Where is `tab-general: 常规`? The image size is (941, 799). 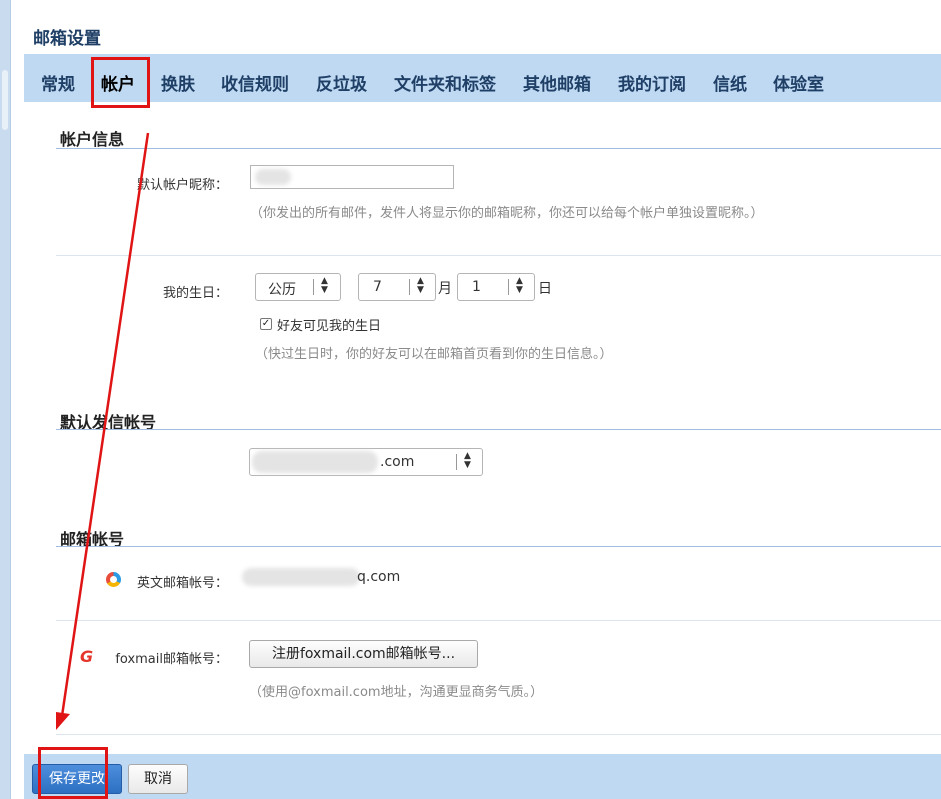
tab-general: 常规 is located at coordinates (58, 82).